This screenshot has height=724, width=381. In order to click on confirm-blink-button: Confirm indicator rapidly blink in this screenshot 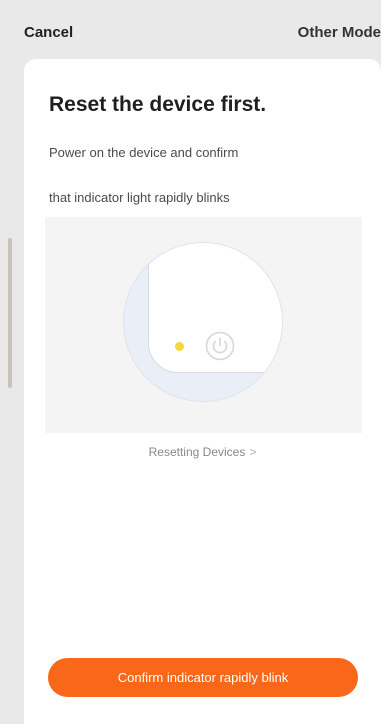, I will do `click(203, 677)`.